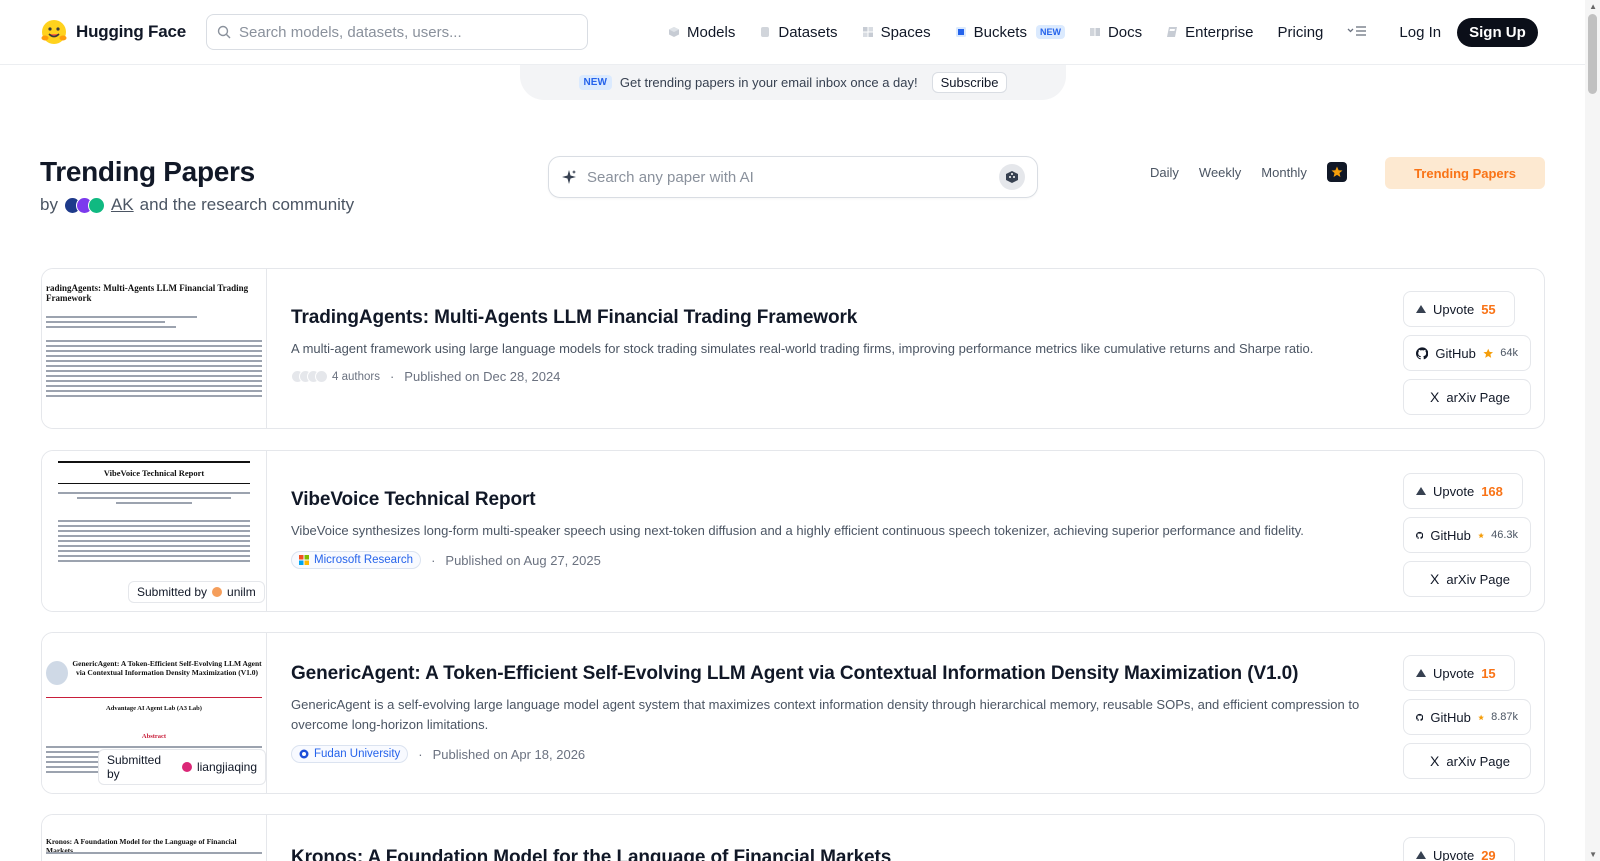 This screenshot has height=861, width=1600. I want to click on upvote-button: Upvote 15, so click(1459, 673).